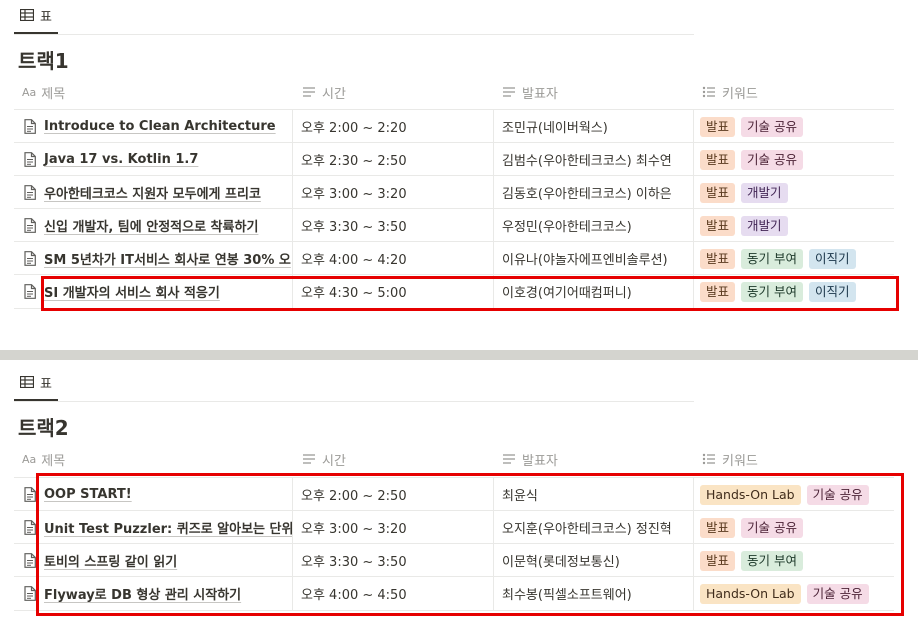  I want to click on keyword-tags: 발표 기술 공유, so click(748, 126).